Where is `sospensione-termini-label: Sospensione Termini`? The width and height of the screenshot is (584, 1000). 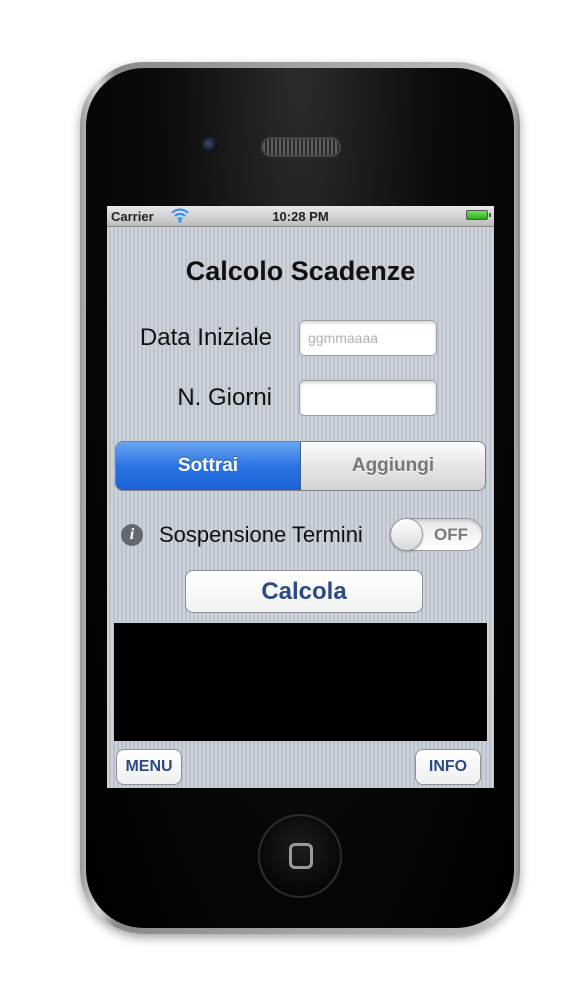 sospensione-termini-label: Sospensione Termini is located at coordinates (261, 534).